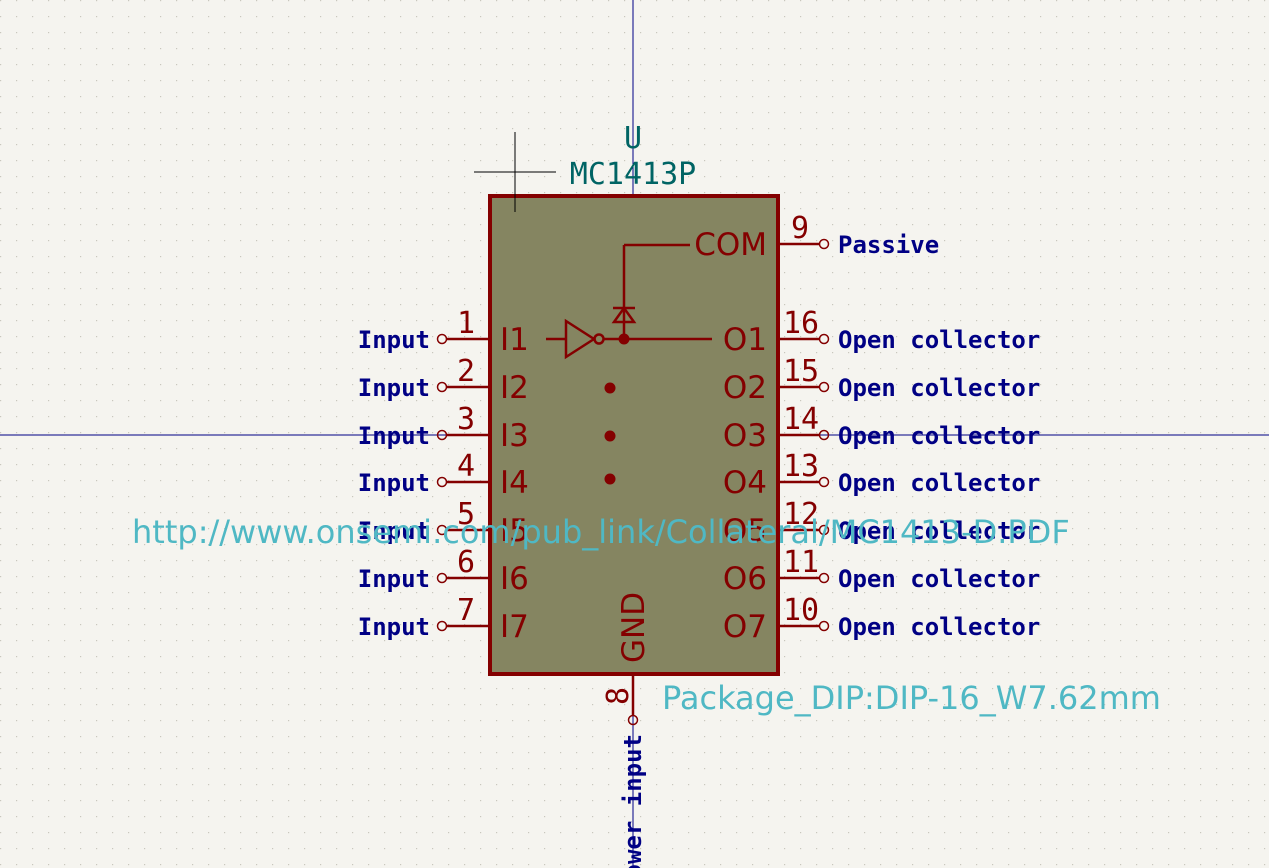 This screenshot has height=868, width=1269. I want to click on pin-name: I2, so click(514, 388).